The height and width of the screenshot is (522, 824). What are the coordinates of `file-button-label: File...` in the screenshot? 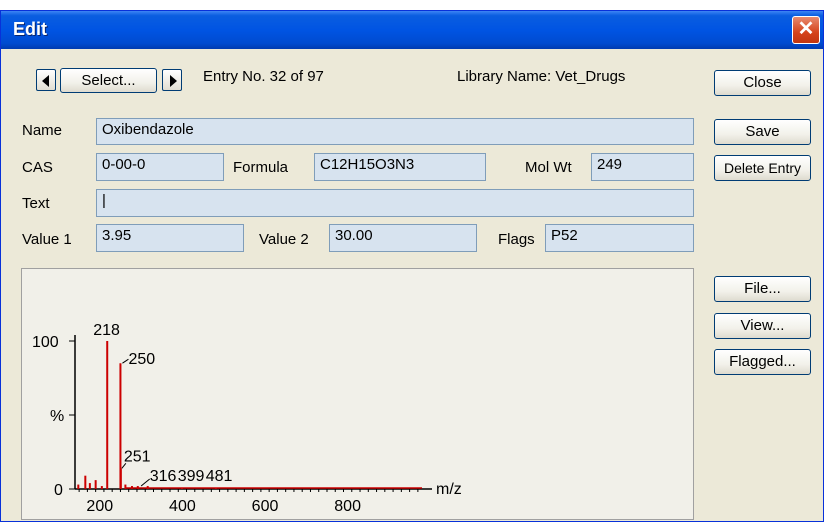 It's located at (762, 288).